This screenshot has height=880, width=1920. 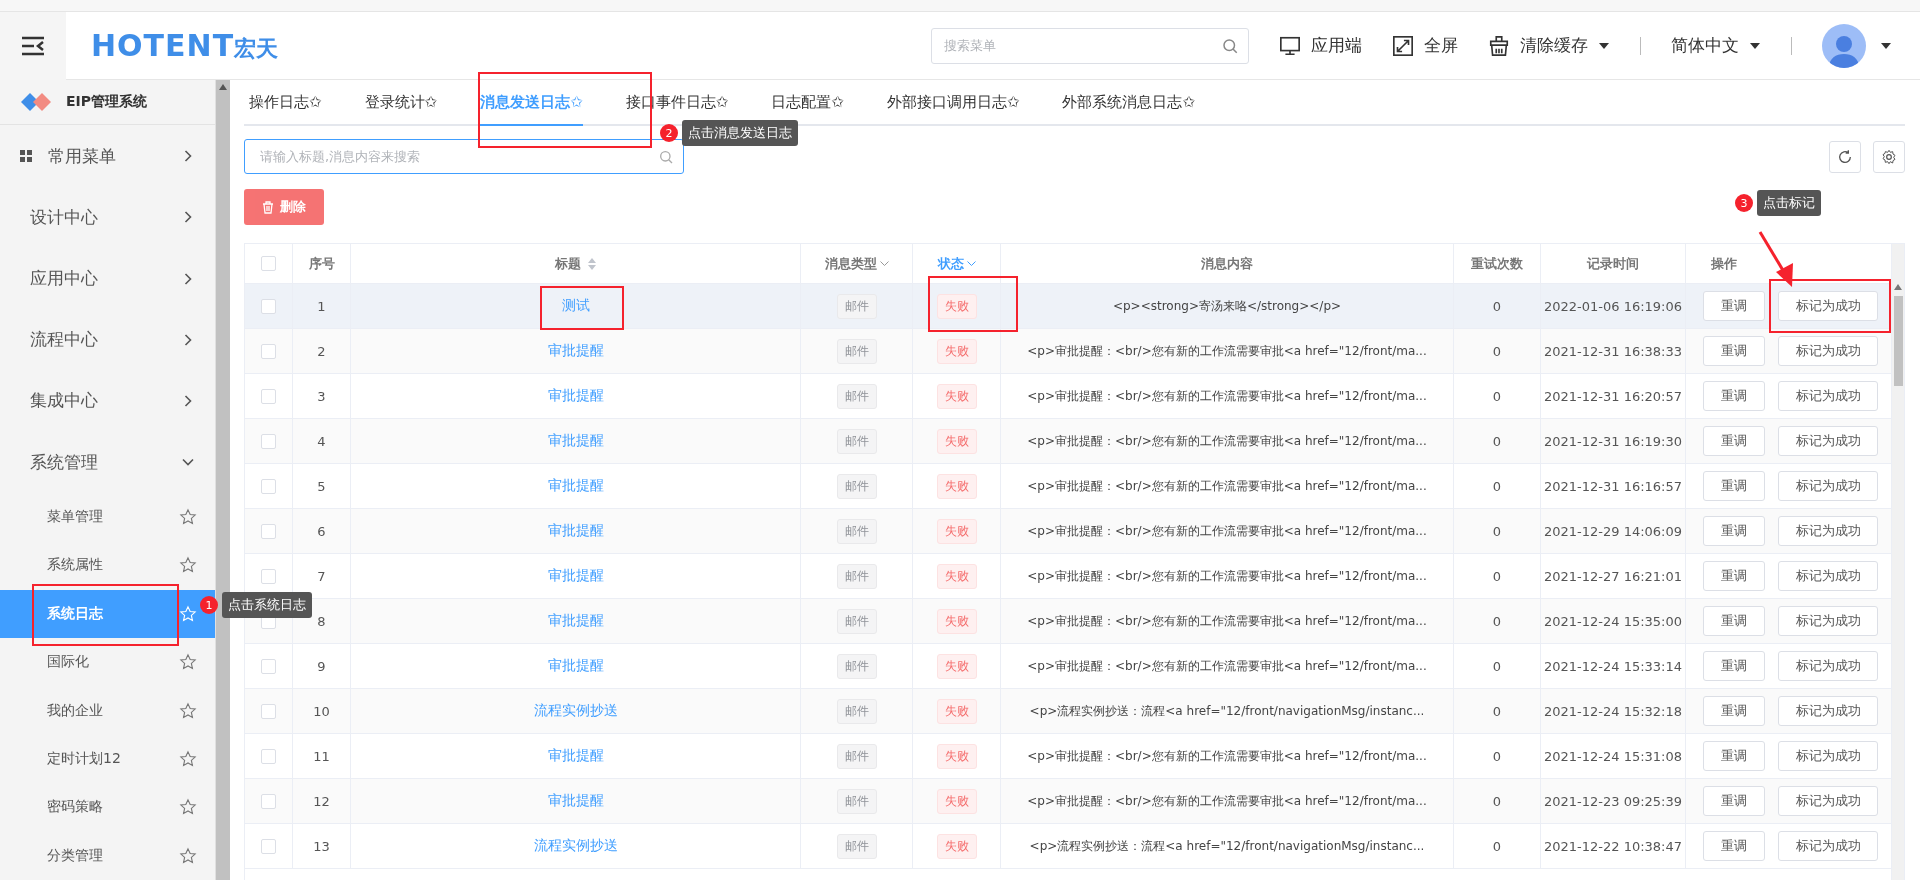 I want to click on scrollbar-thumb, so click(x=1898, y=341).